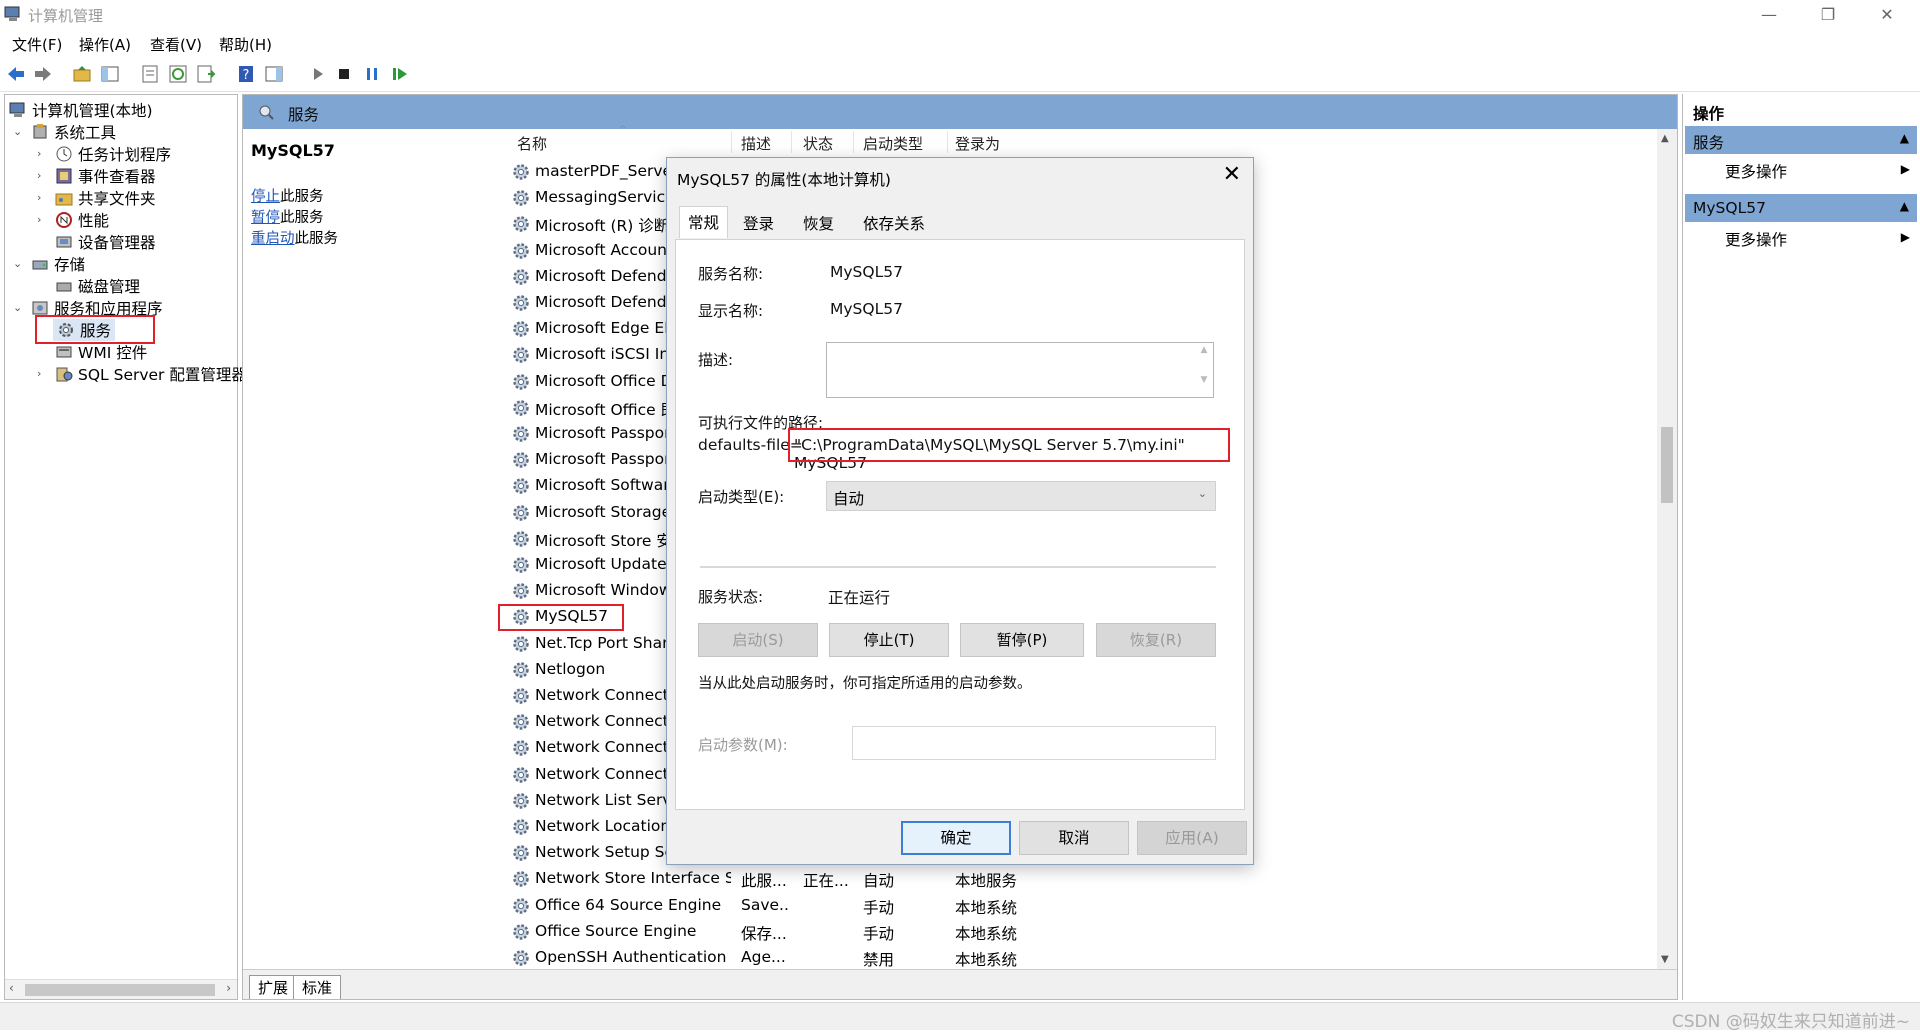 This screenshot has width=1920, height=1032. Describe the element at coordinates (1756, 239) in the screenshot. I see `more-actions-mysql: 更多操作` at that location.